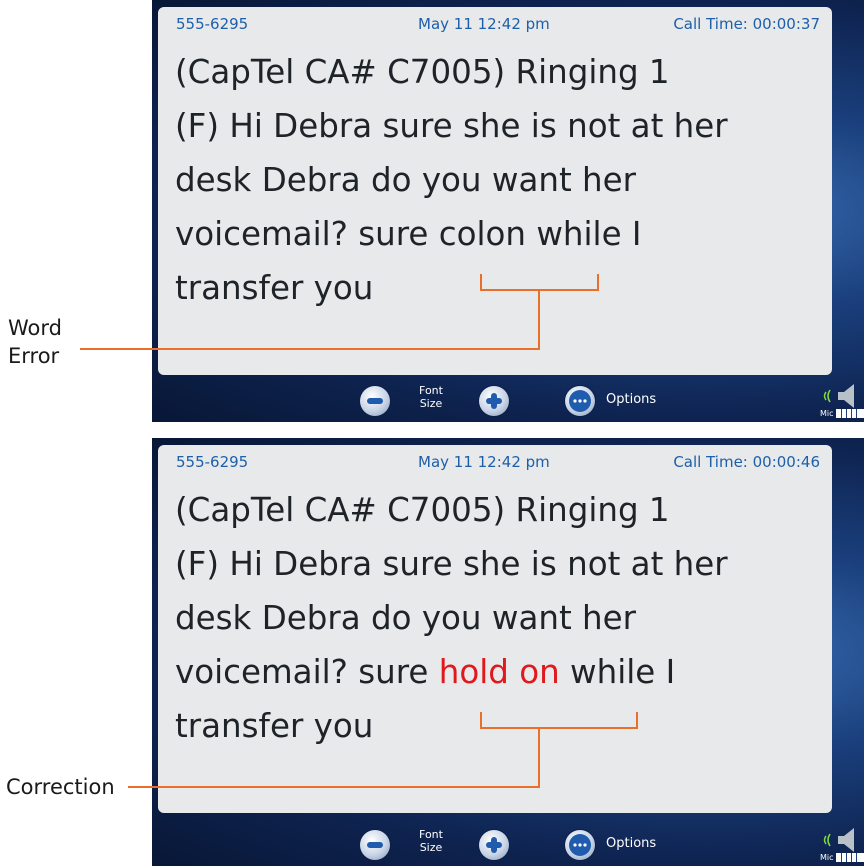  Describe the element at coordinates (559, 720) in the screenshot. I see `correction-bracket` at that location.